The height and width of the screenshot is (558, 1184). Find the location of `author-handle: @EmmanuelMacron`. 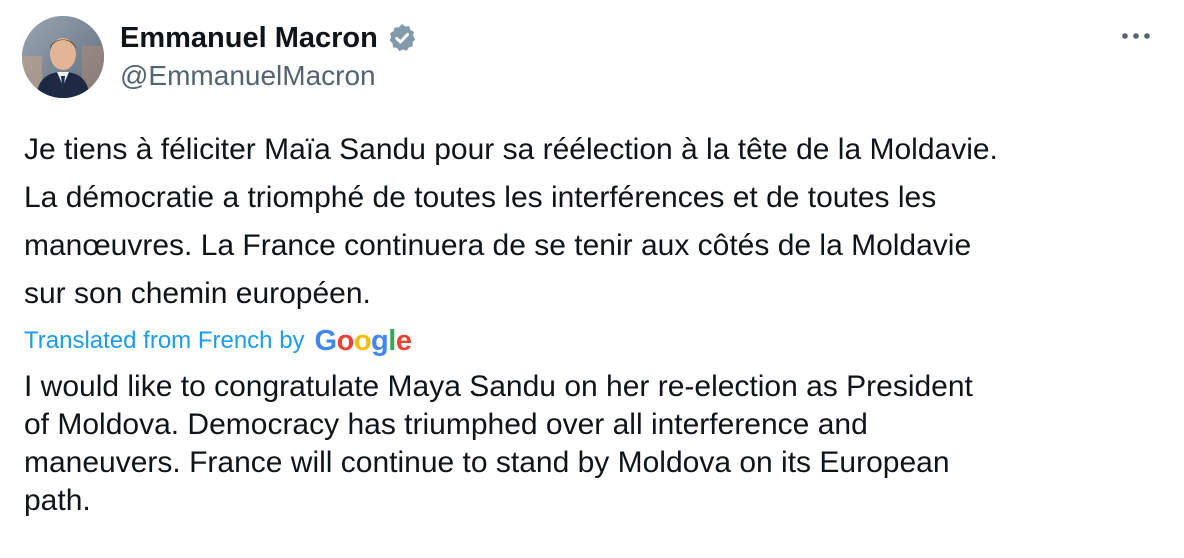

author-handle: @EmmanuelMacron is located at coordinates (248, 76).